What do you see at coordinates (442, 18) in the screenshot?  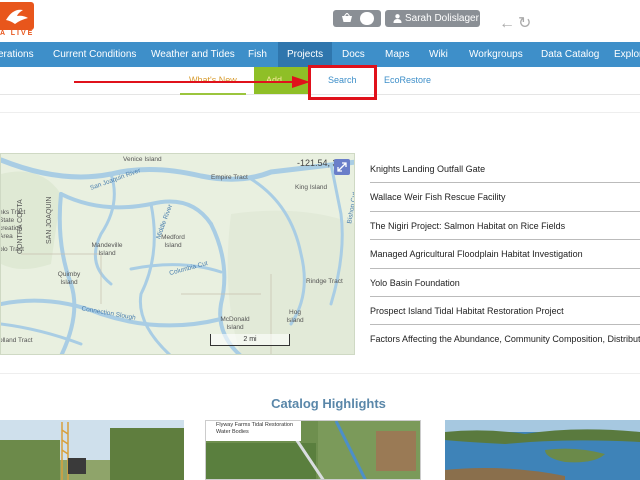 I see `user-name: Sarah Dolislager` at bounding box center [442, 18].